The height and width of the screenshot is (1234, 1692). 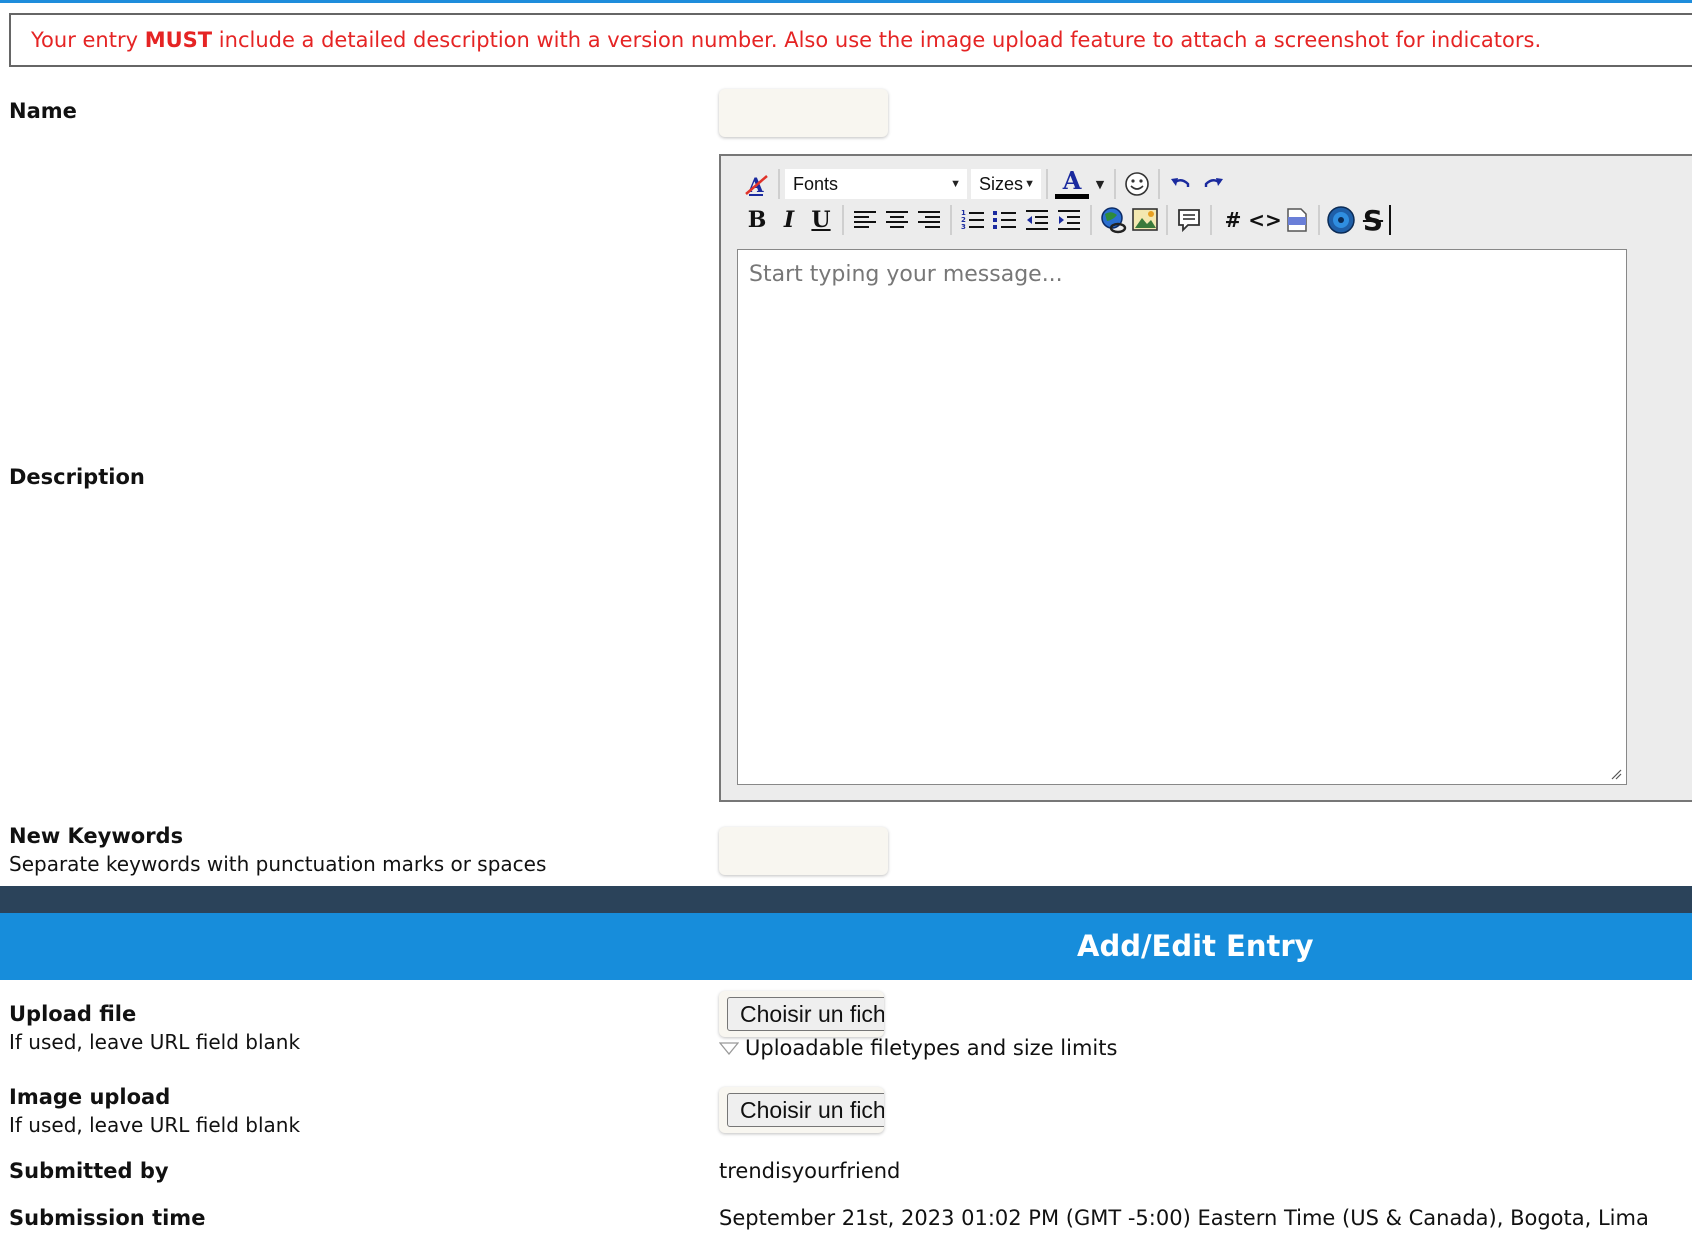 I want to click on strikethrough-icon: S, so click(x=1373, y=220).